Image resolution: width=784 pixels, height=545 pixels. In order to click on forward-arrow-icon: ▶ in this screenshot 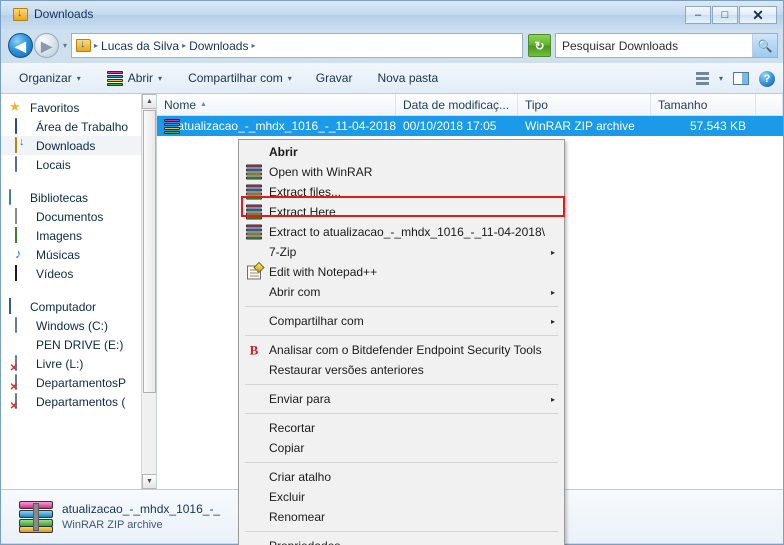, I will do `click(46, 45)`.